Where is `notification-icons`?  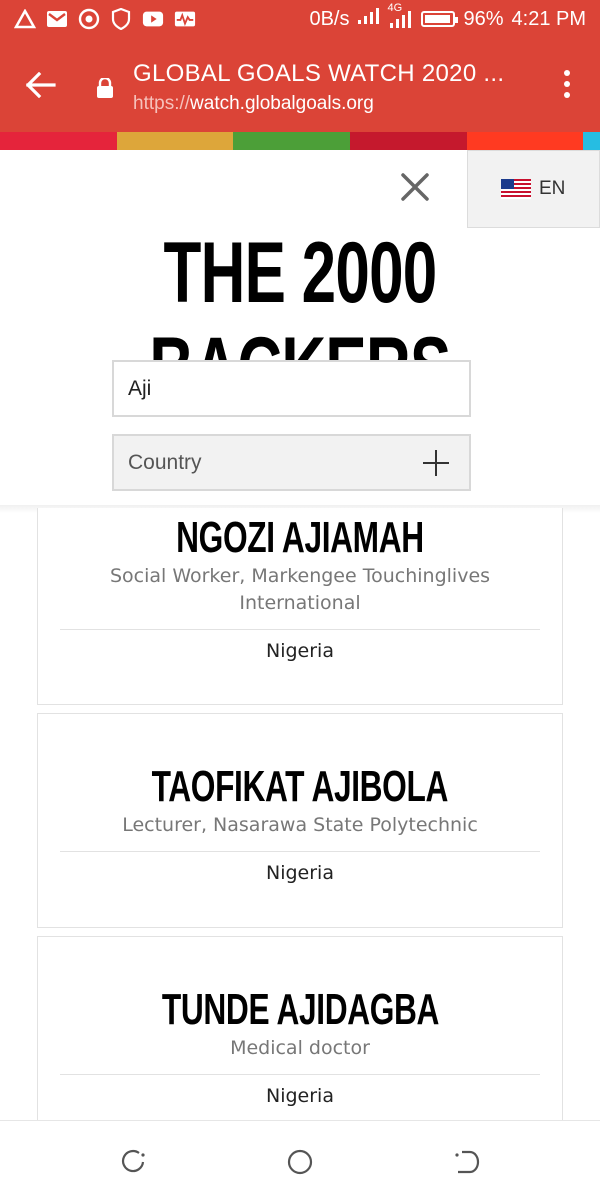 notification-icons is located at coordinates (105, 19).